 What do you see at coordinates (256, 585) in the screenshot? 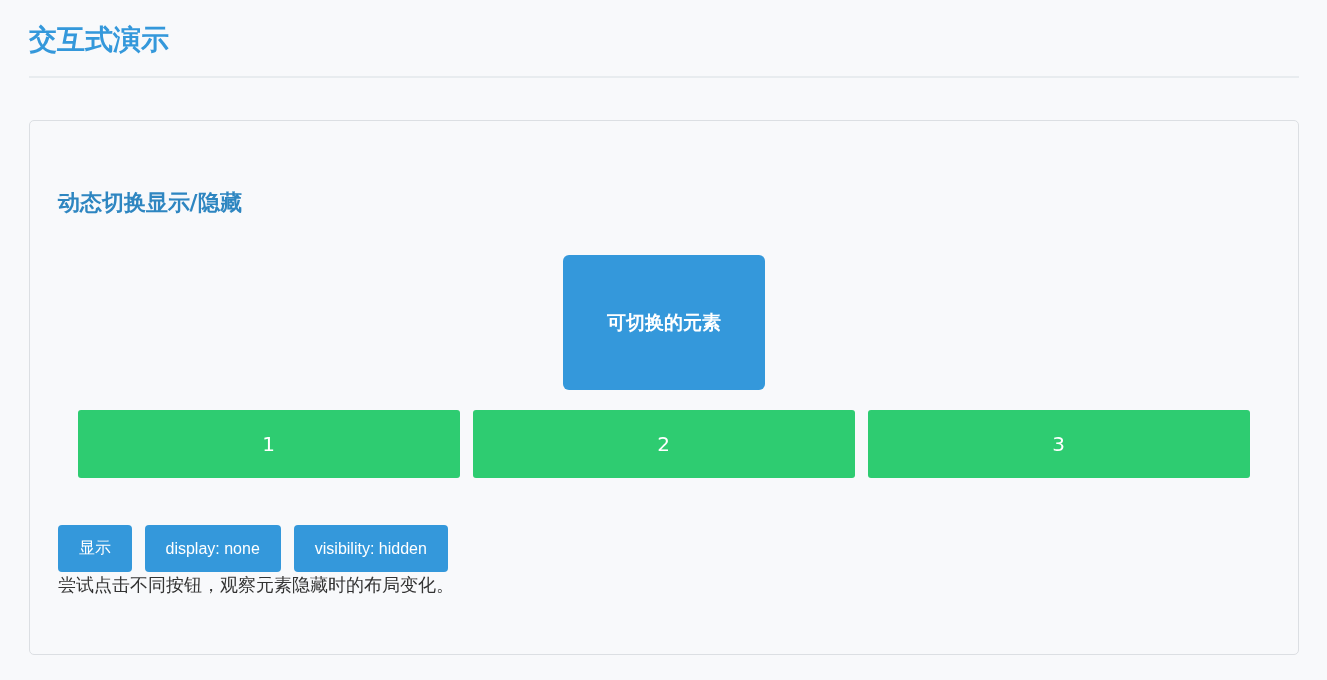
I see `hint-text: 尝试点击不同按钮，观察元素隐藏时的布局变化。` at bounding box center [256, 585].